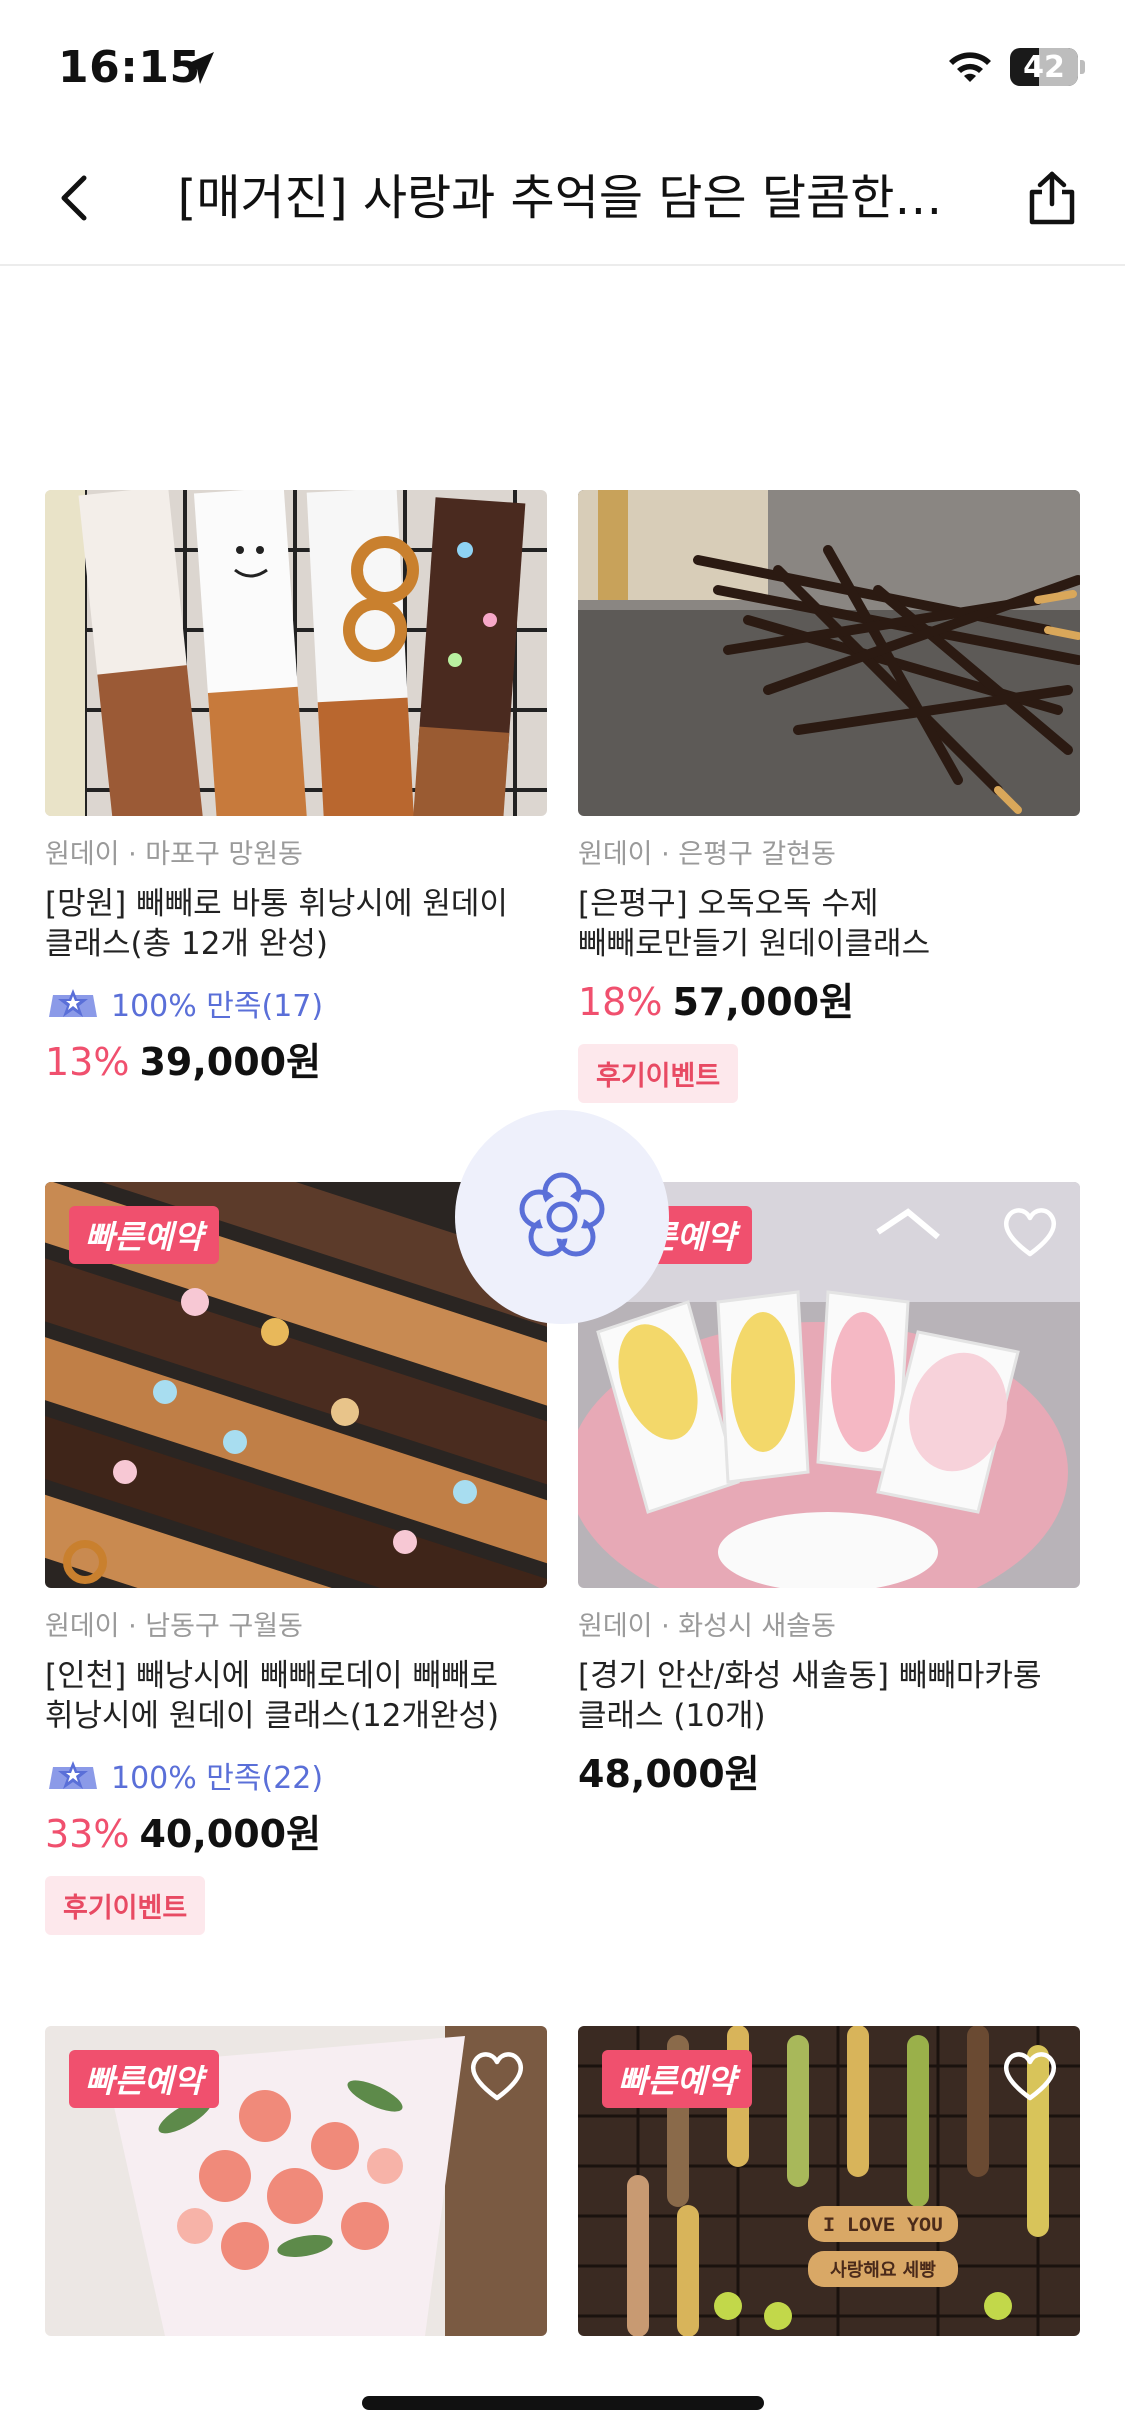 The height and width of the screenshot is (2436, 1125). Describe the element at coordinates (707, 1626) in the screenshot. I see `product-location: 원데이 · 화성시 새솔동` at that location.